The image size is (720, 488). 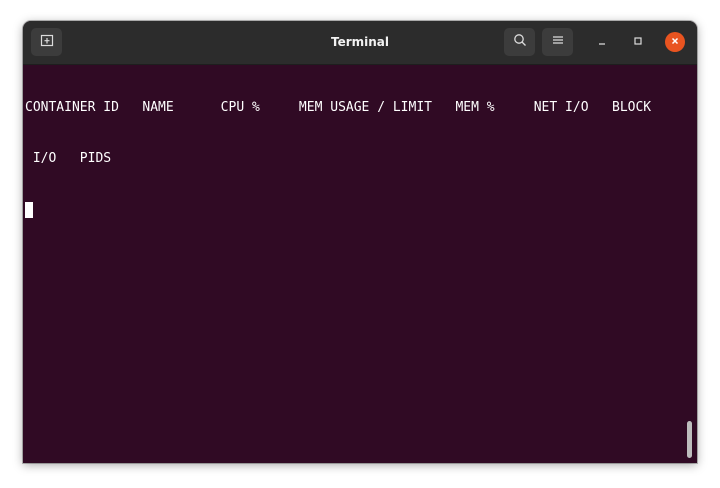 What do you see at coordinates (68, 158) in the screenshot?
I see `terminal-line-header-wrap: I/O PIDS` at bounding box center [68, 158].